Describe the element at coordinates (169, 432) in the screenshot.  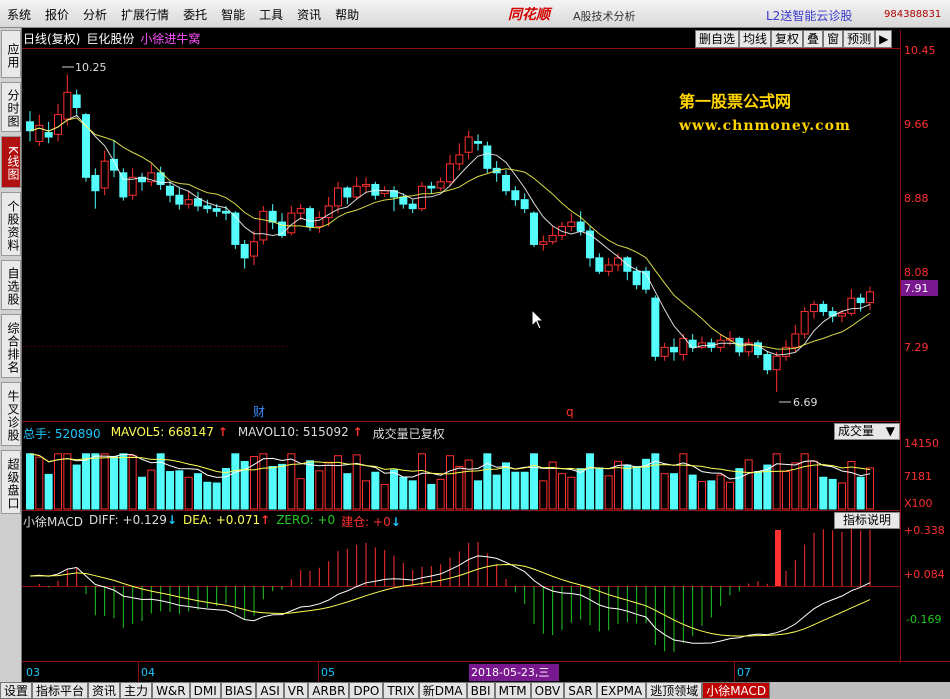
I see `mavol5: MAVOL5: 668147 ↑` at that location.